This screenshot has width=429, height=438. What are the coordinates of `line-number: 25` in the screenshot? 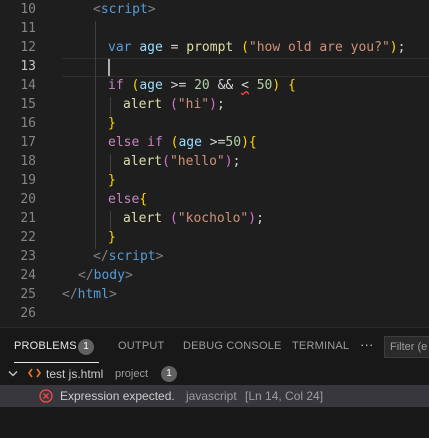 It's located at (28, 294).